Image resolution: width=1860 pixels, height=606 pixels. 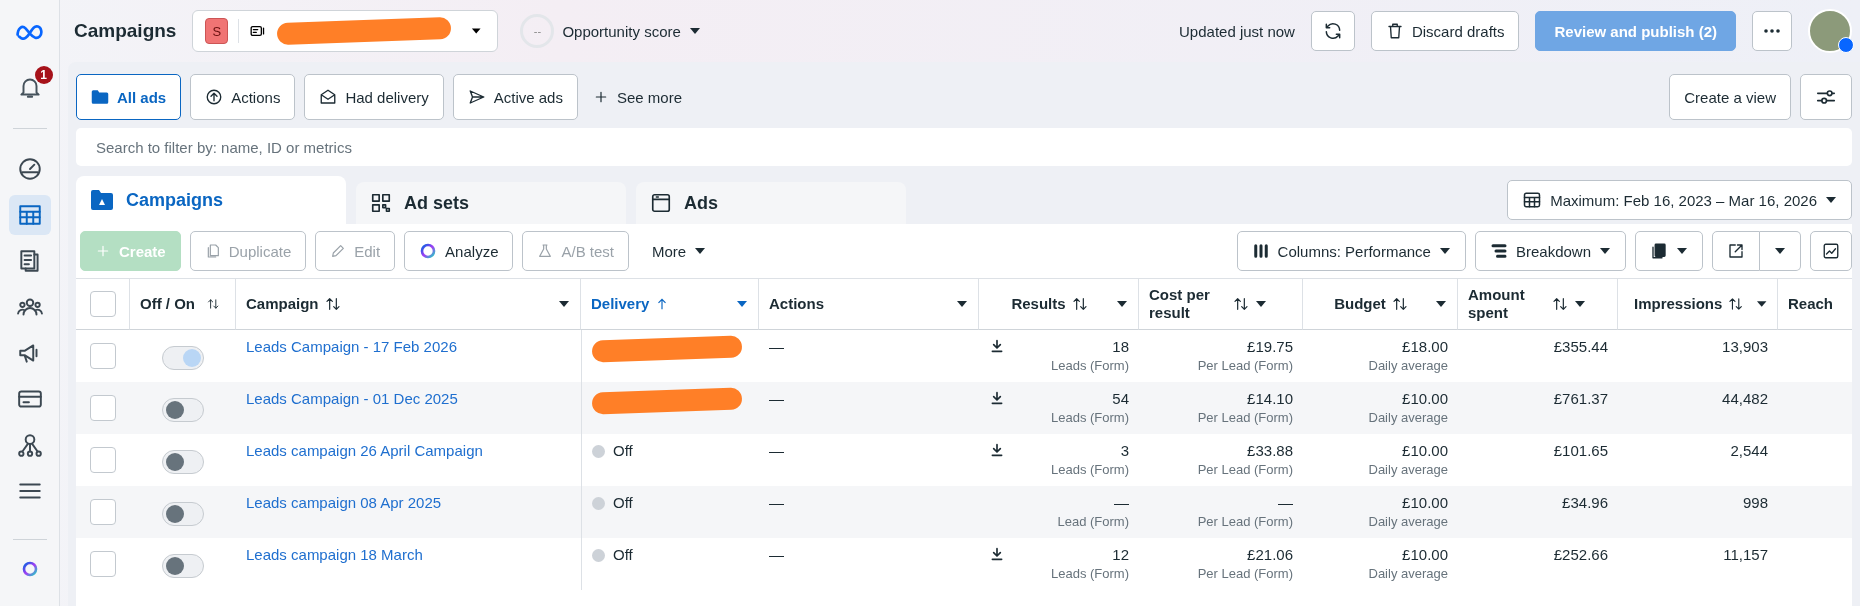 What do you see at coordinates (1425, 398) in the screenshot?
I see `table-cell: £10.00` at bounding box center [1425, 398].